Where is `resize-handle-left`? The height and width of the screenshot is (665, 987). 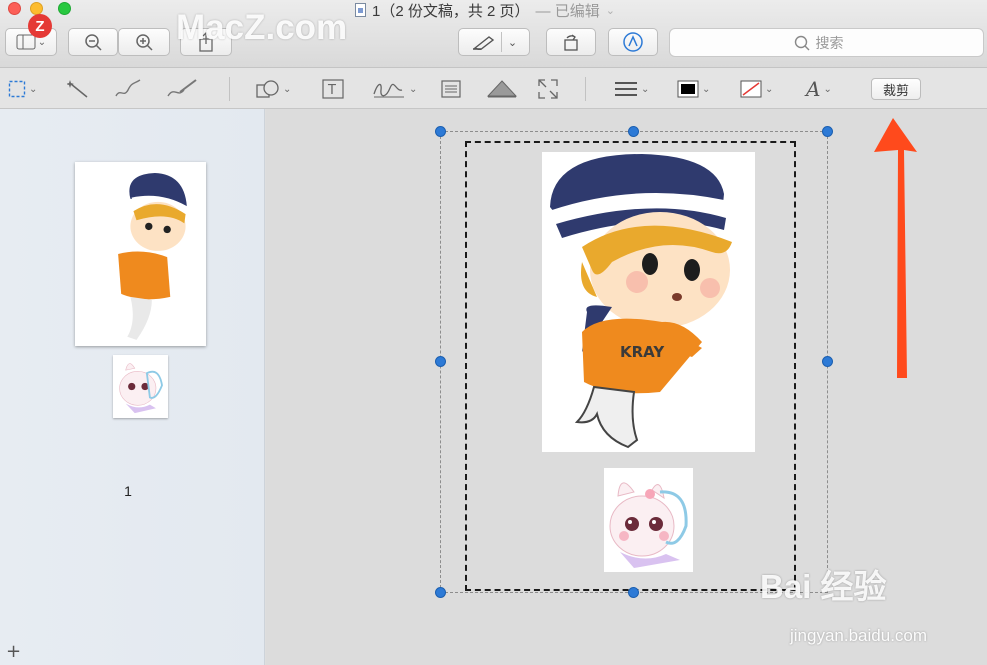
resize-handle-left is located at coordinates (440, 361).